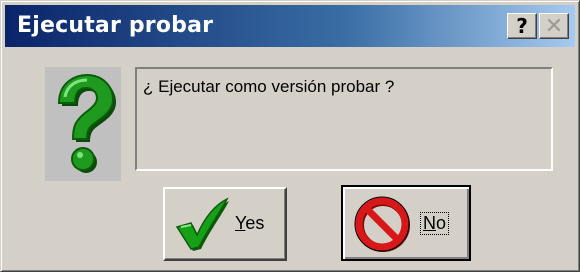 This screenshot has width=580, height=272. What do you see at coordinates (250, 223) in the screenshot?
I see `yes-button-label: Yes` at bounding box center [250, 223].